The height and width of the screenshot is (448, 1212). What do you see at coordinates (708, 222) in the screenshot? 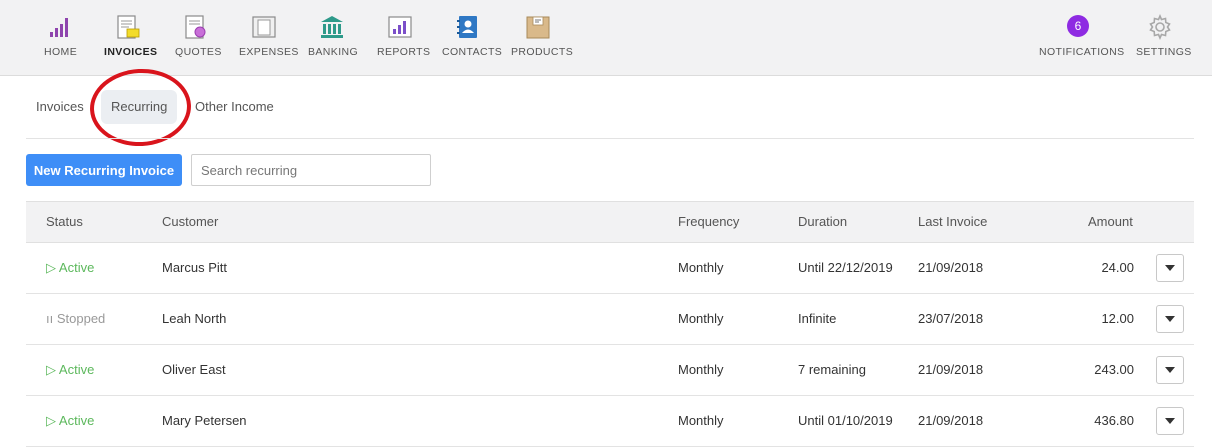
I see `header-frequency: Frequency` at bounding box center [708, 222].